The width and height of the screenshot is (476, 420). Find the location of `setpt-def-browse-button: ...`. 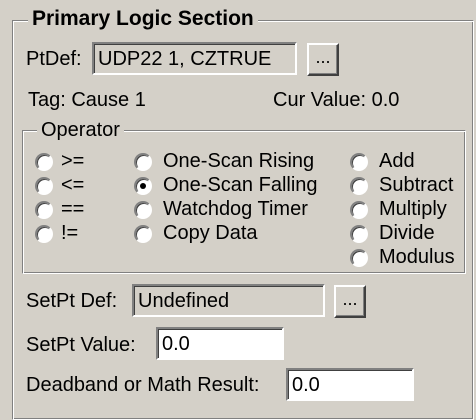

setpt-def-browse-button: ... is located at coordinates (350, 301).